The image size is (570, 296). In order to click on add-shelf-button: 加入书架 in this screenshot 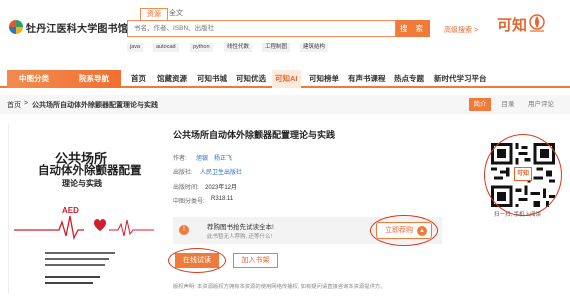, I will do `click(255, 260)`.